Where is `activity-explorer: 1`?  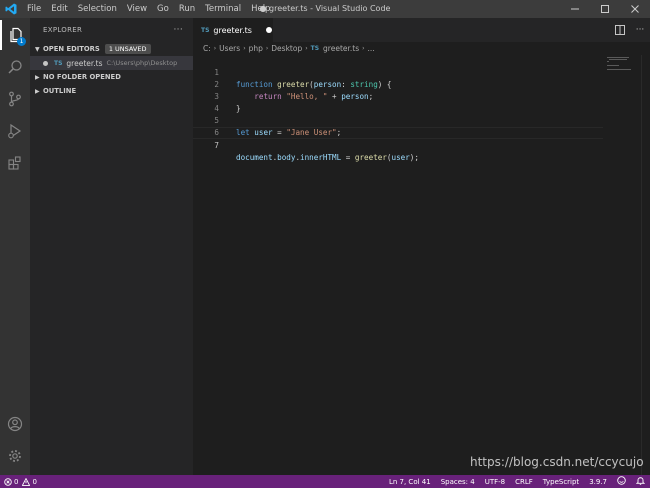
activity-explorer: 1 is located at coordinates (15, 35).